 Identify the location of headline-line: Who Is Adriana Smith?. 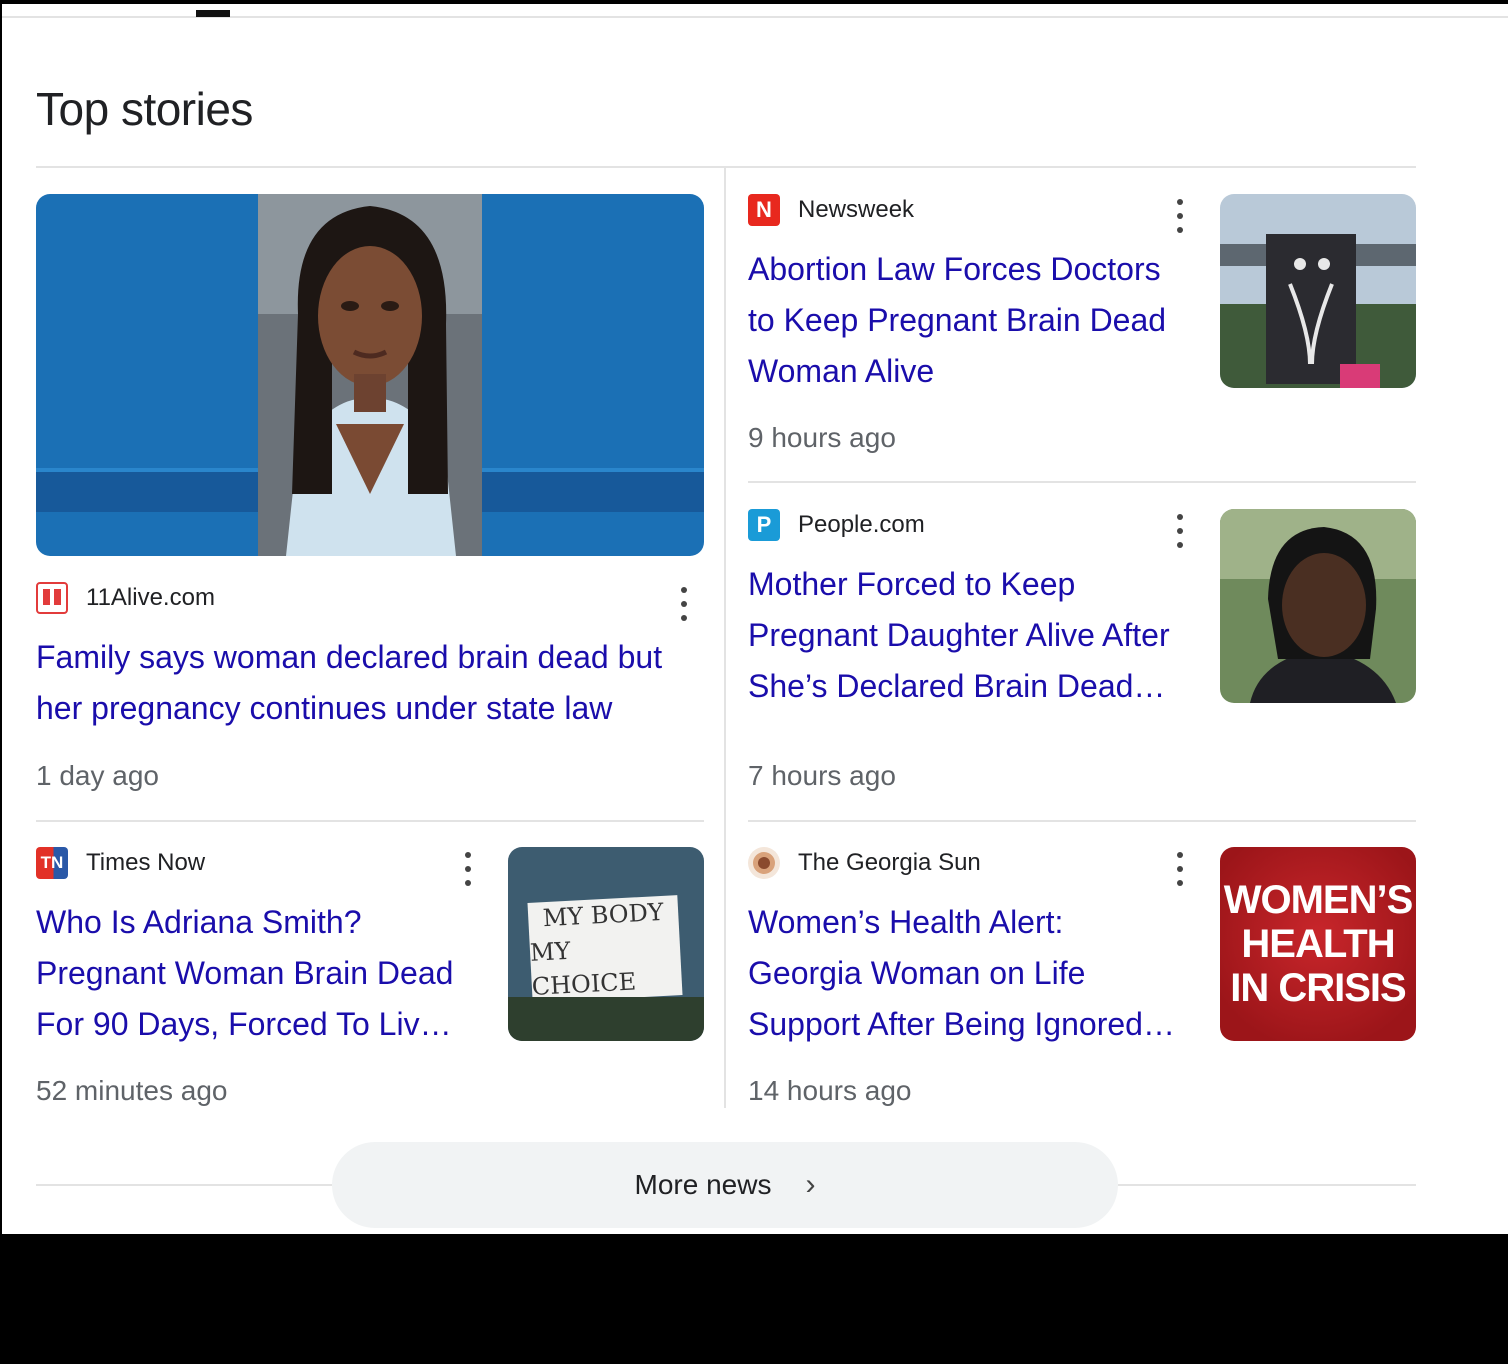
(199, 922).